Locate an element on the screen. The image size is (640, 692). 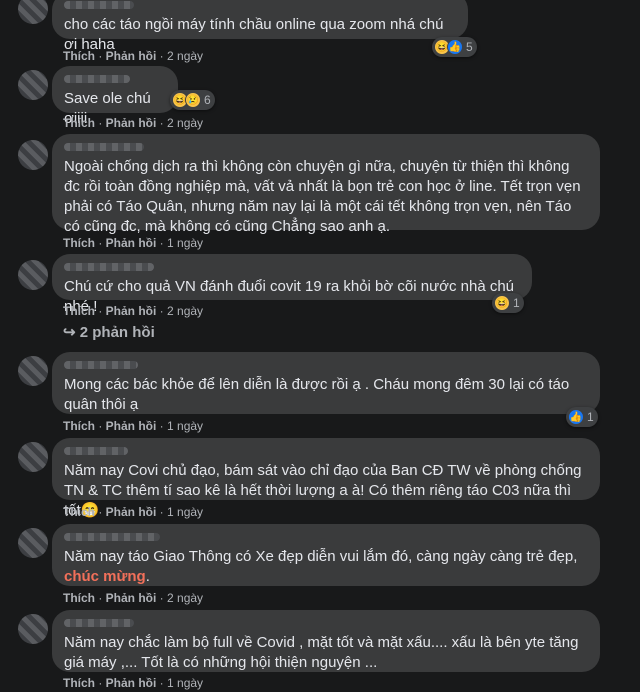
reaction-count: 6 is located at coordinates (207, 100).